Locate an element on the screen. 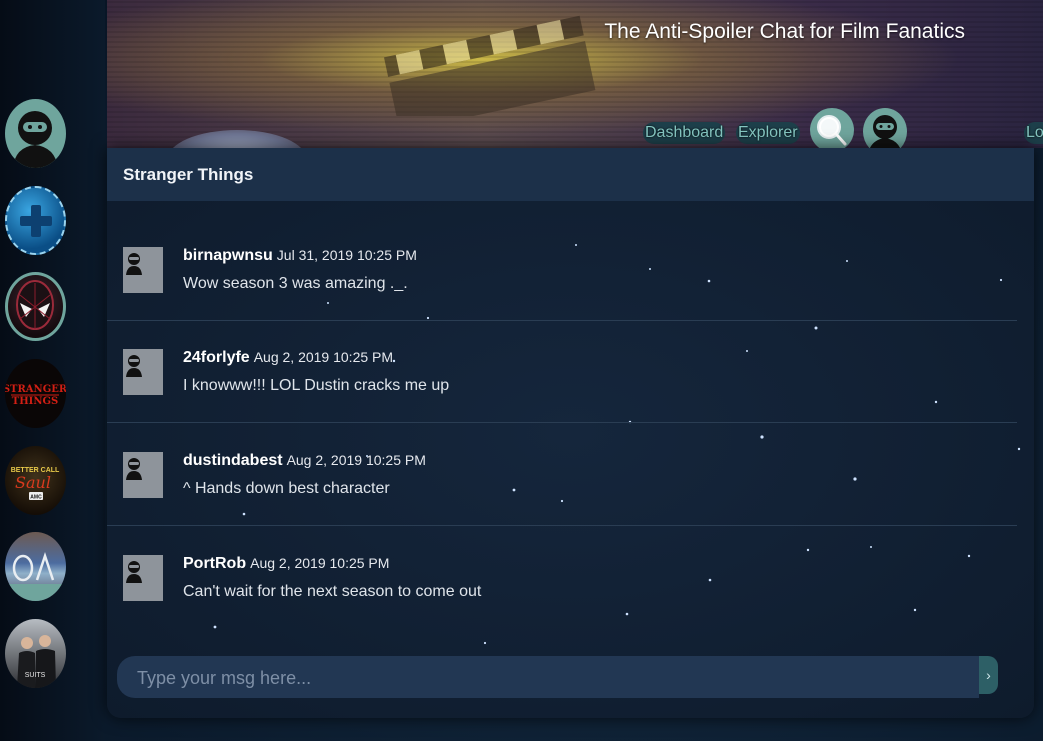  stranger-things-logo-icon: STRANGER THINGS is located at coordinates (35, 395).